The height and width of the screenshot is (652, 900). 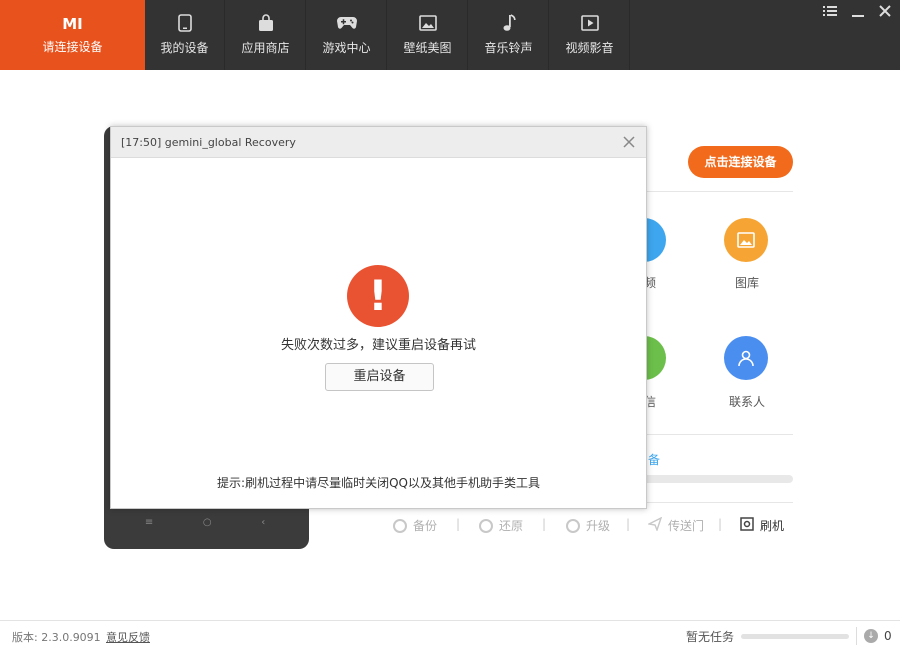 I want to click on tab-music: 音乐铃声, so click(x=509, y=35).